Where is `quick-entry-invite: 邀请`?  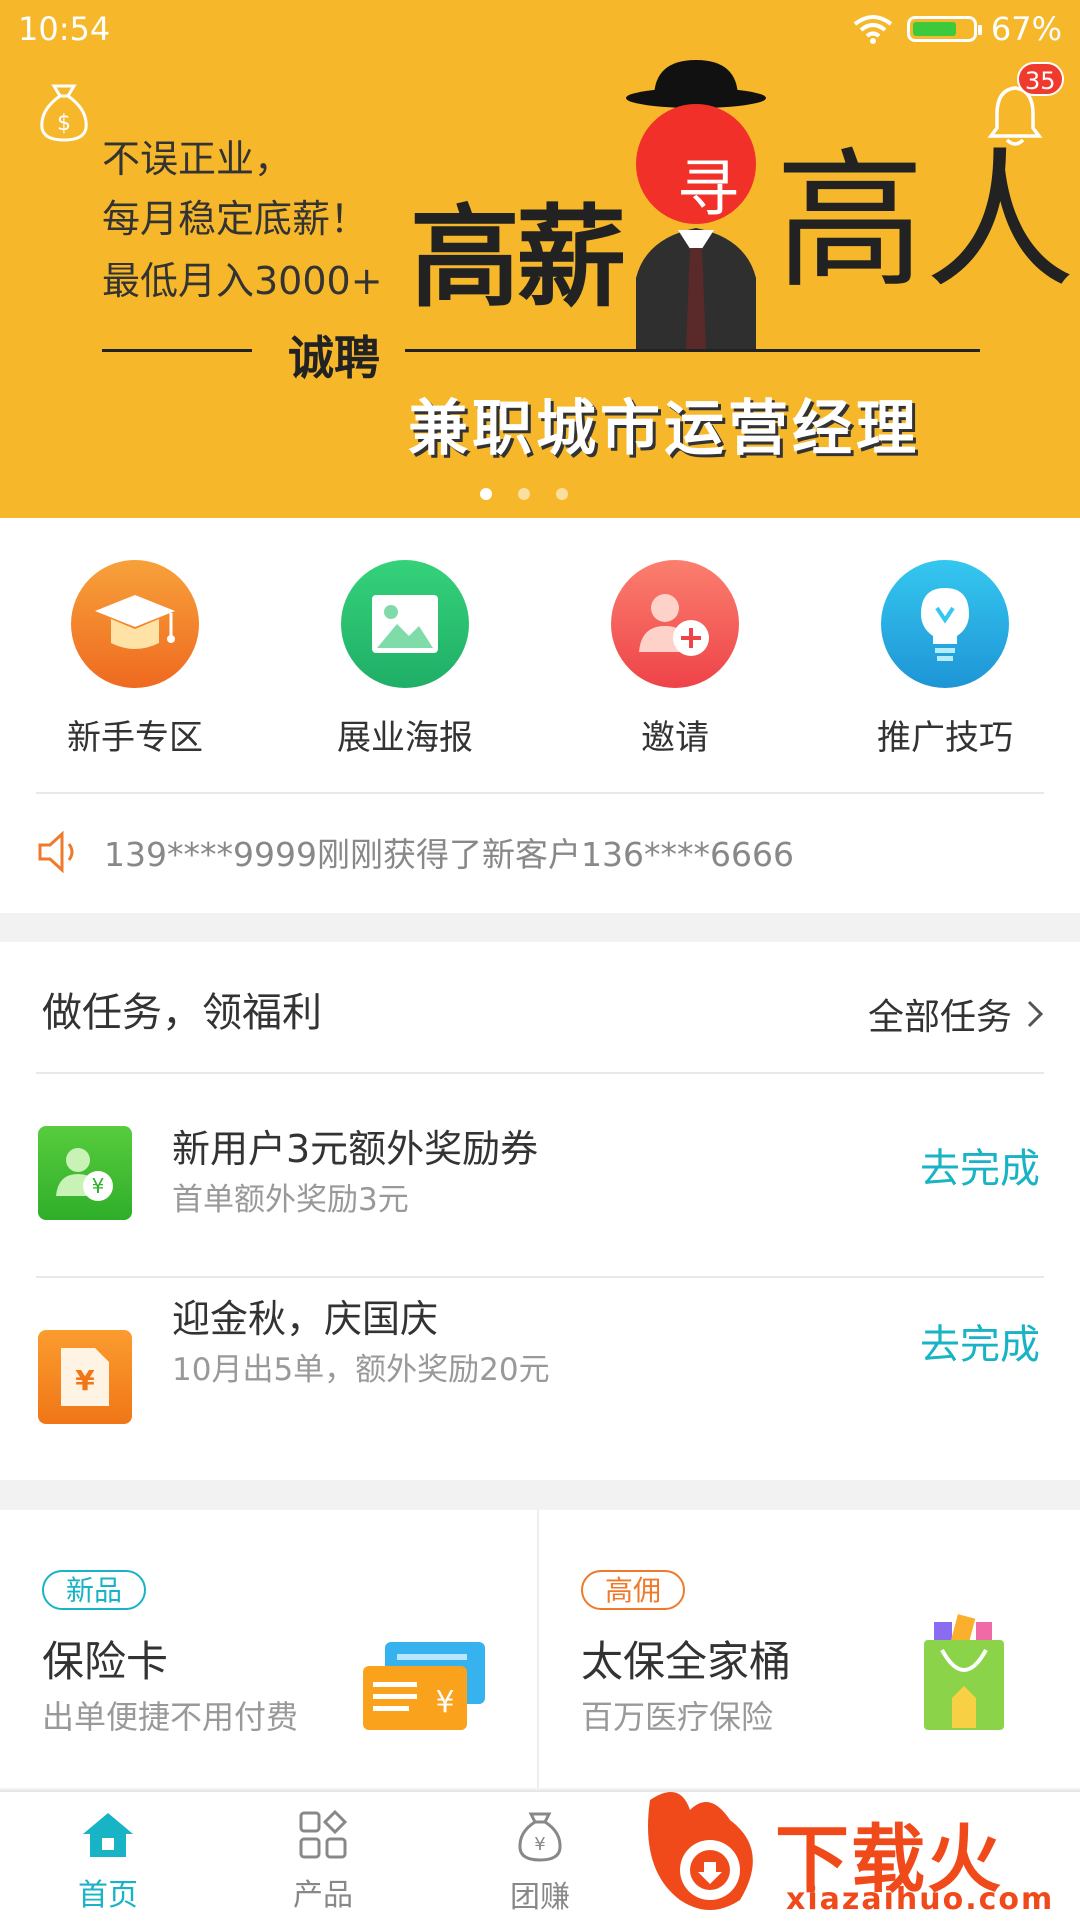
quick-entry-invite: 邀请 is located at coordinates (675, 659).